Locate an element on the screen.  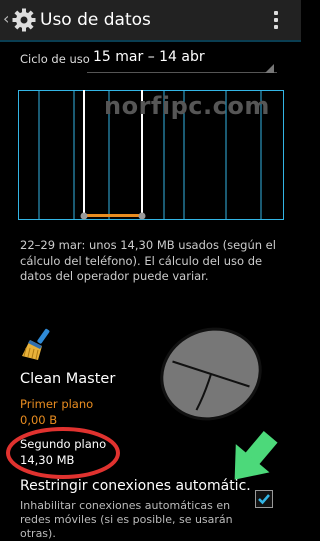
dropdown-arrow-icon is located at coordinates (269, 68).